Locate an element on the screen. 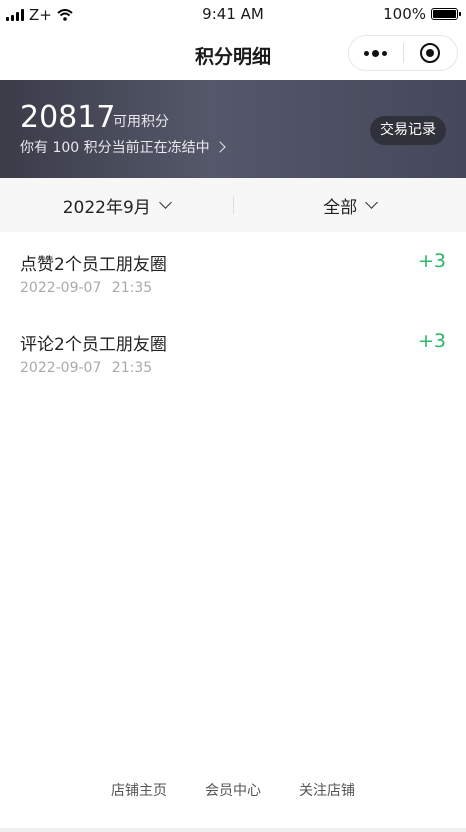  close-target-icon is located at coordinates (430, 53).